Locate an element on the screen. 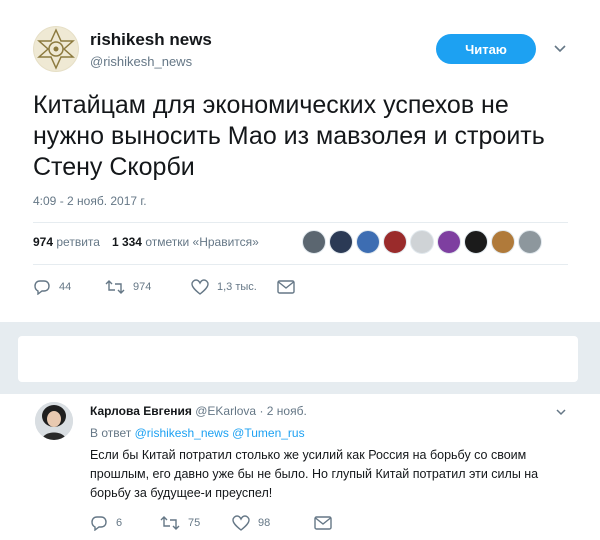  retweet-button: 974 is located at coordinates (148, 287).